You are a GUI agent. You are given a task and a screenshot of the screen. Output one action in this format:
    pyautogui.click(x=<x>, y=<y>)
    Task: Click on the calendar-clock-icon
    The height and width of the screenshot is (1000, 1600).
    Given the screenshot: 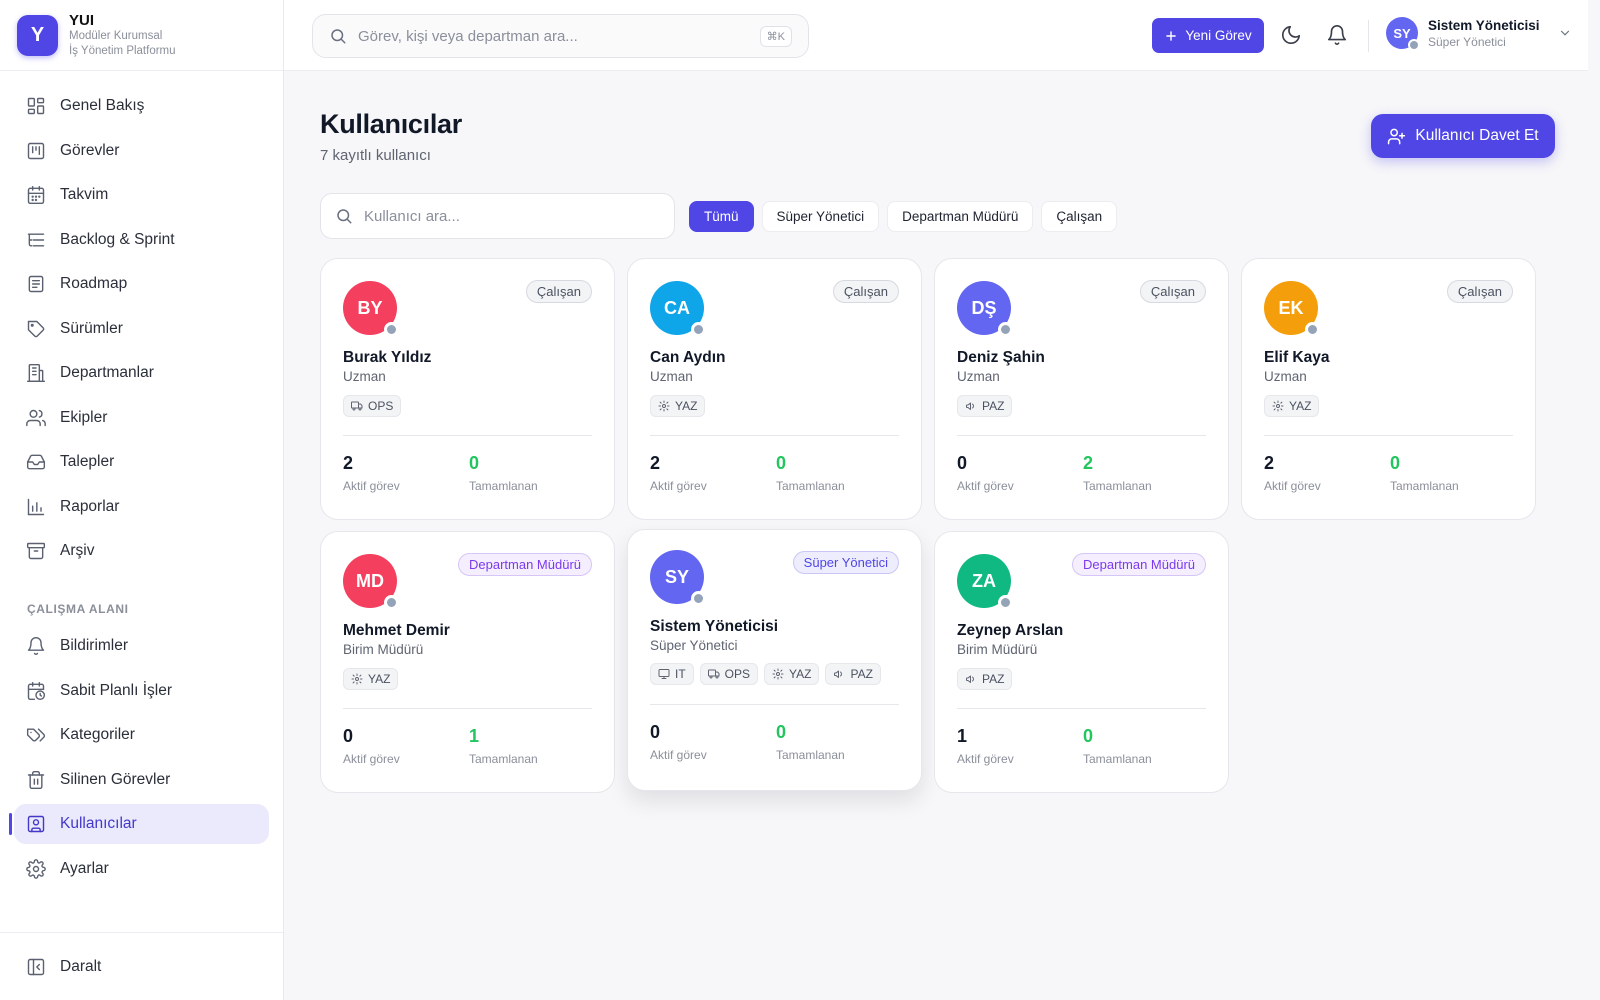 What is the action you would take?
    pyautogui.click(x=36, y=691)
    